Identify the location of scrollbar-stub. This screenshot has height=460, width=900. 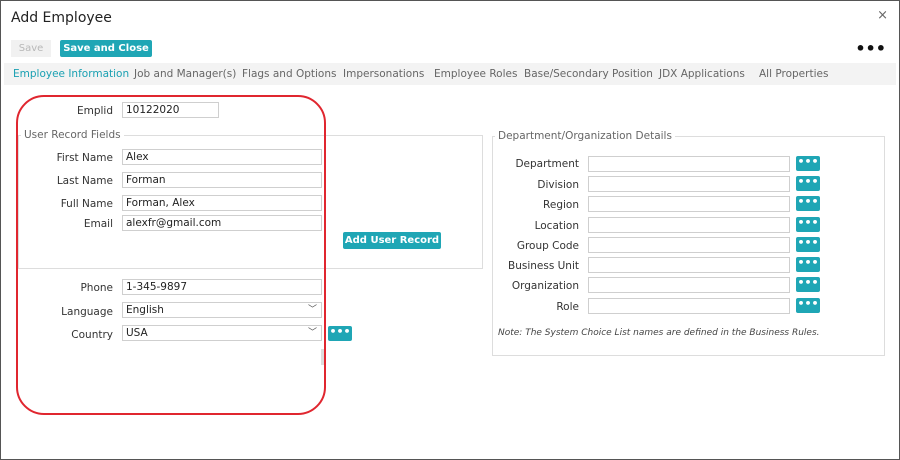
(322, 357).